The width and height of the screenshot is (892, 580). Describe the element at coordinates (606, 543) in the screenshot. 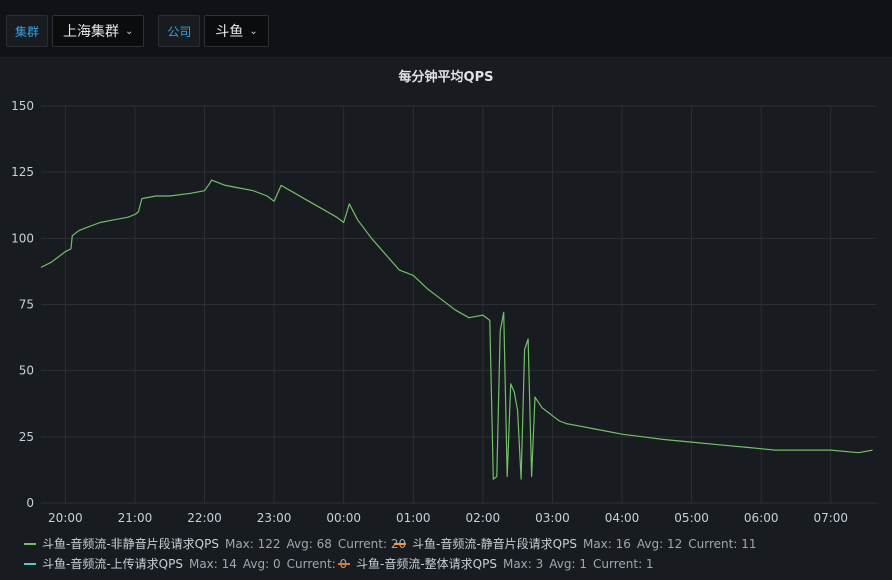

I see `legend-max: Max: 16` at that location.